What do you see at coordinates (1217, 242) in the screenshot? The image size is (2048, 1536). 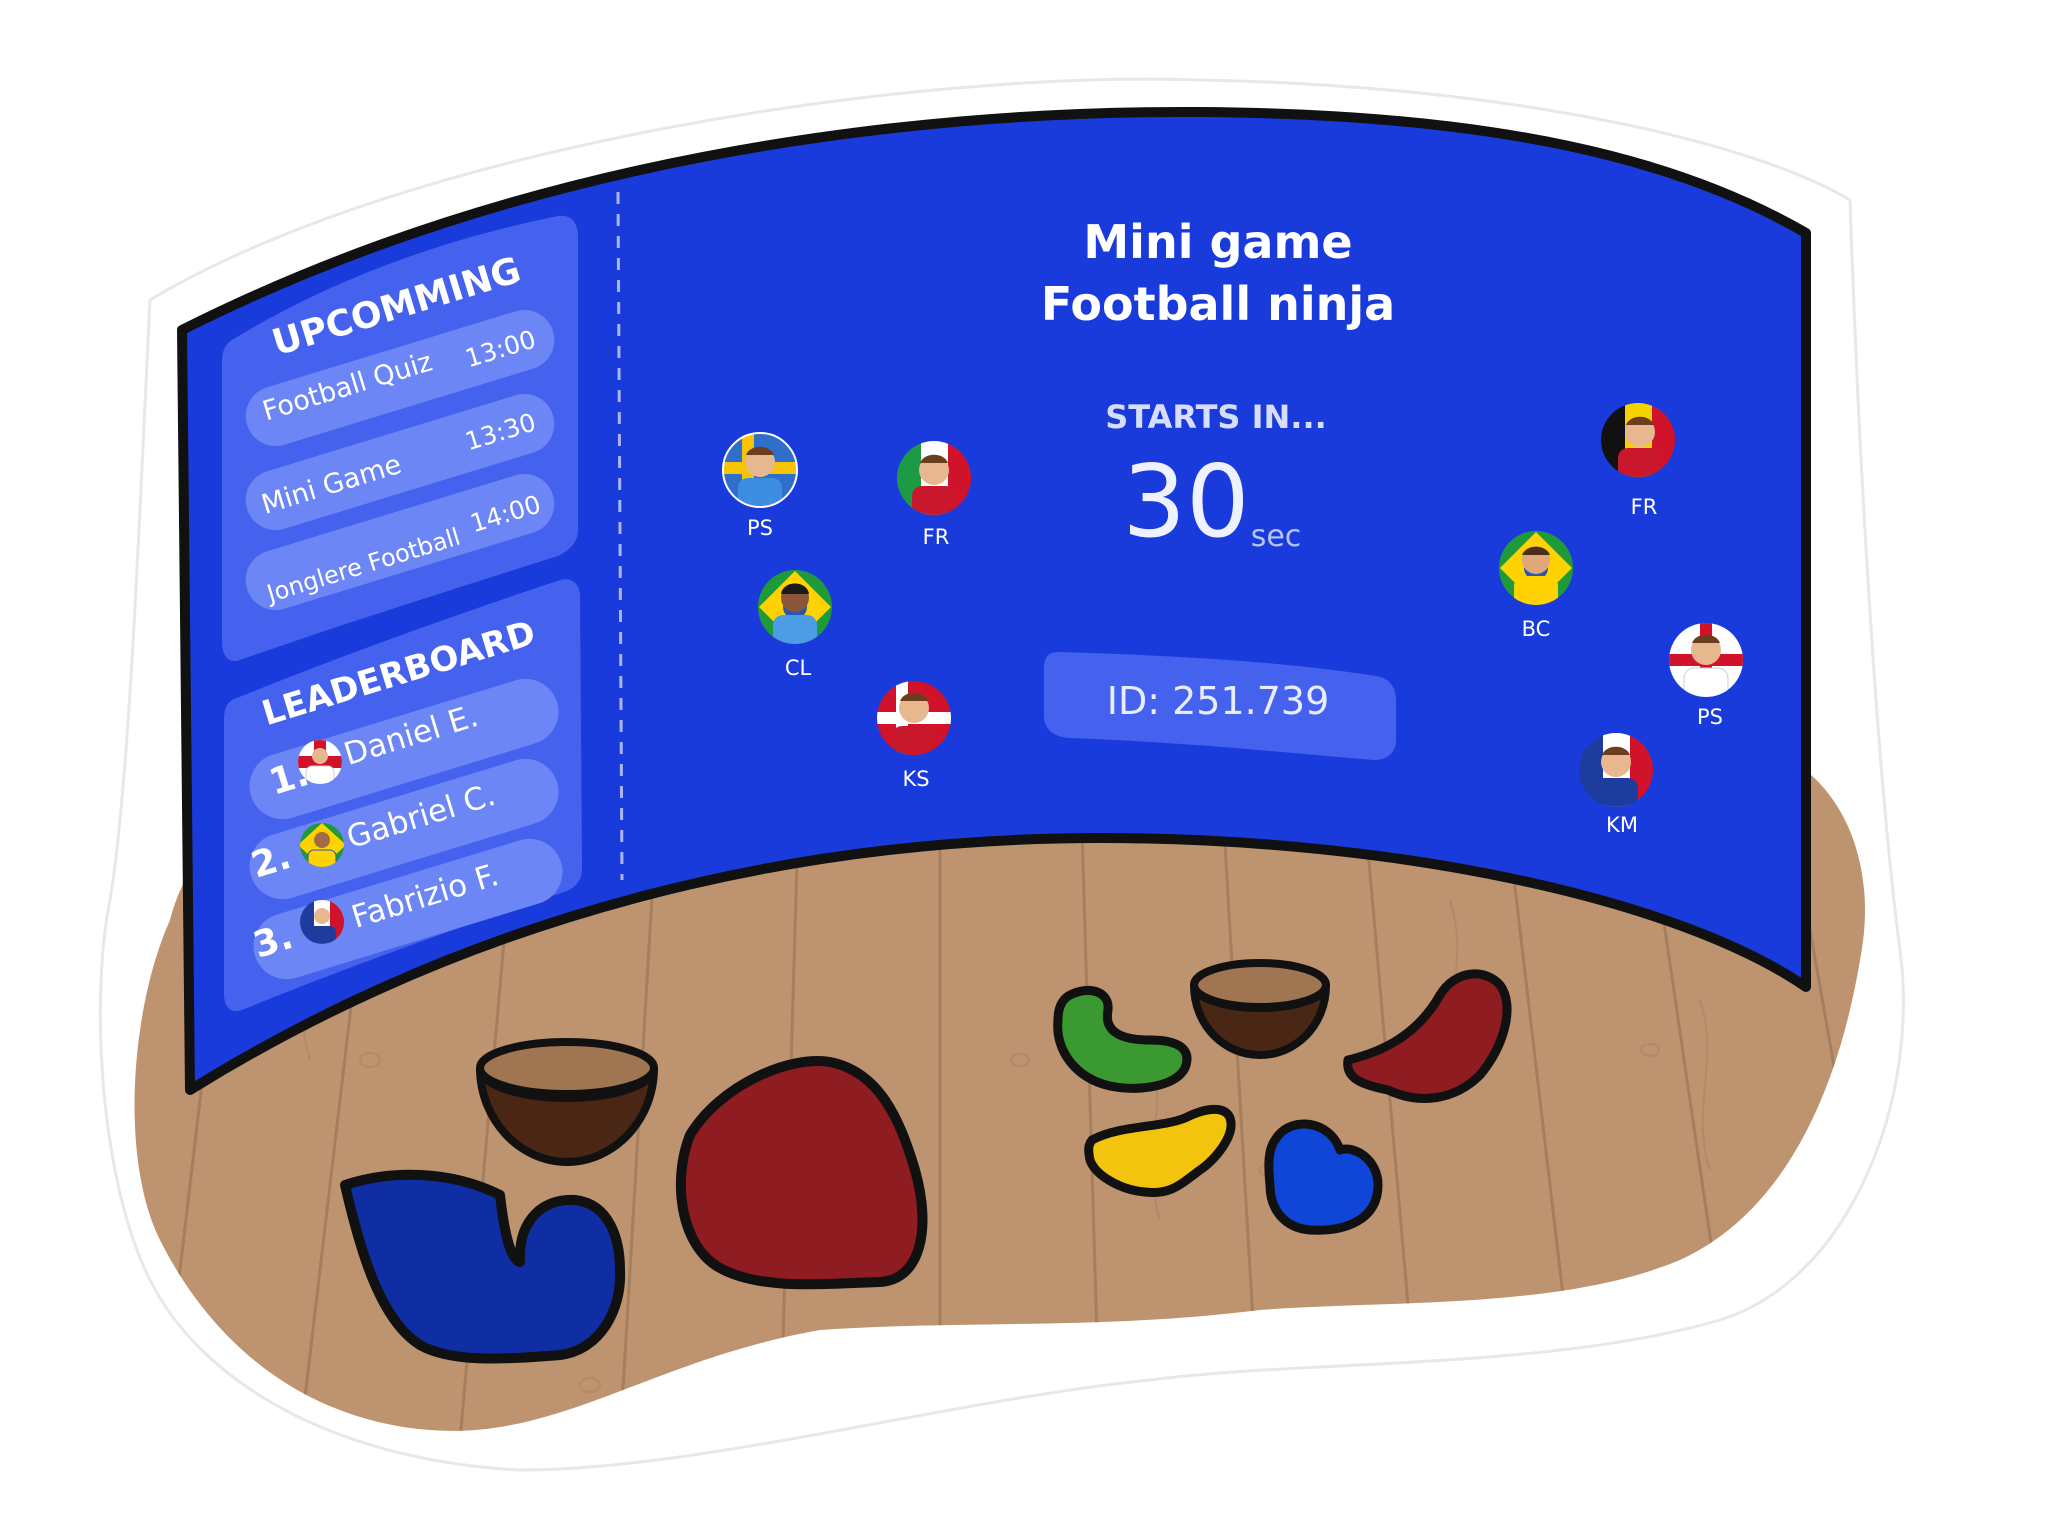 I see `game-title-line1: Mini game` at bounding box center [1217, 242].